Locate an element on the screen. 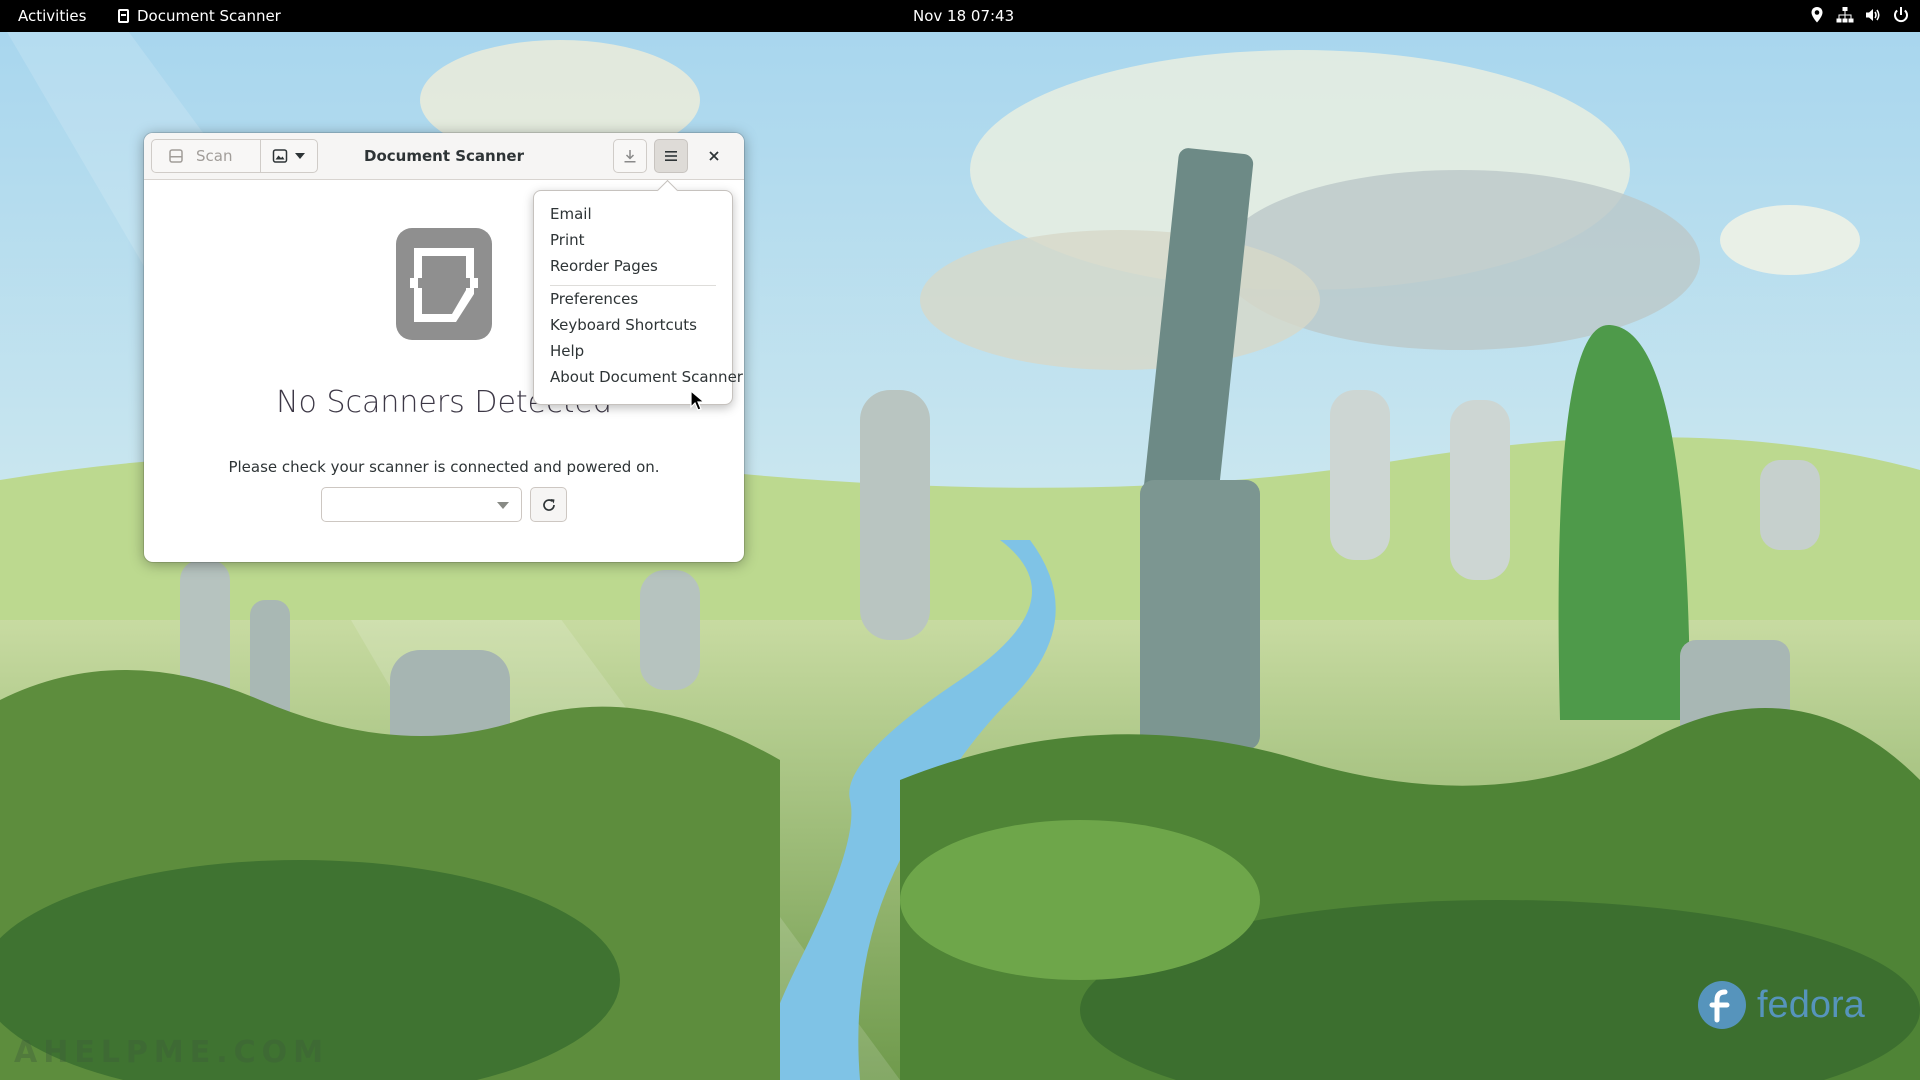  system-tray is located at coordinates (1859, 15).